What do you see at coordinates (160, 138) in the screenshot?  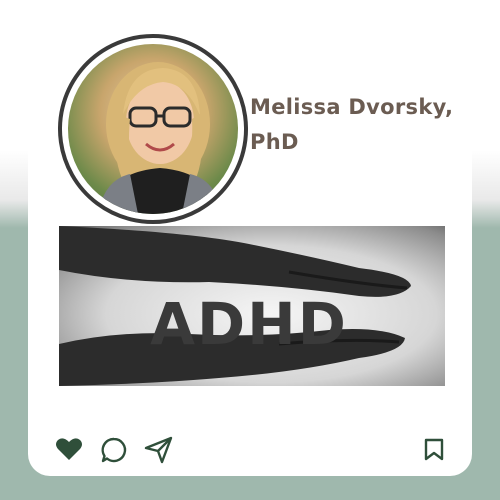 I see `avatar-portrait` at bounding box center [160, 138].